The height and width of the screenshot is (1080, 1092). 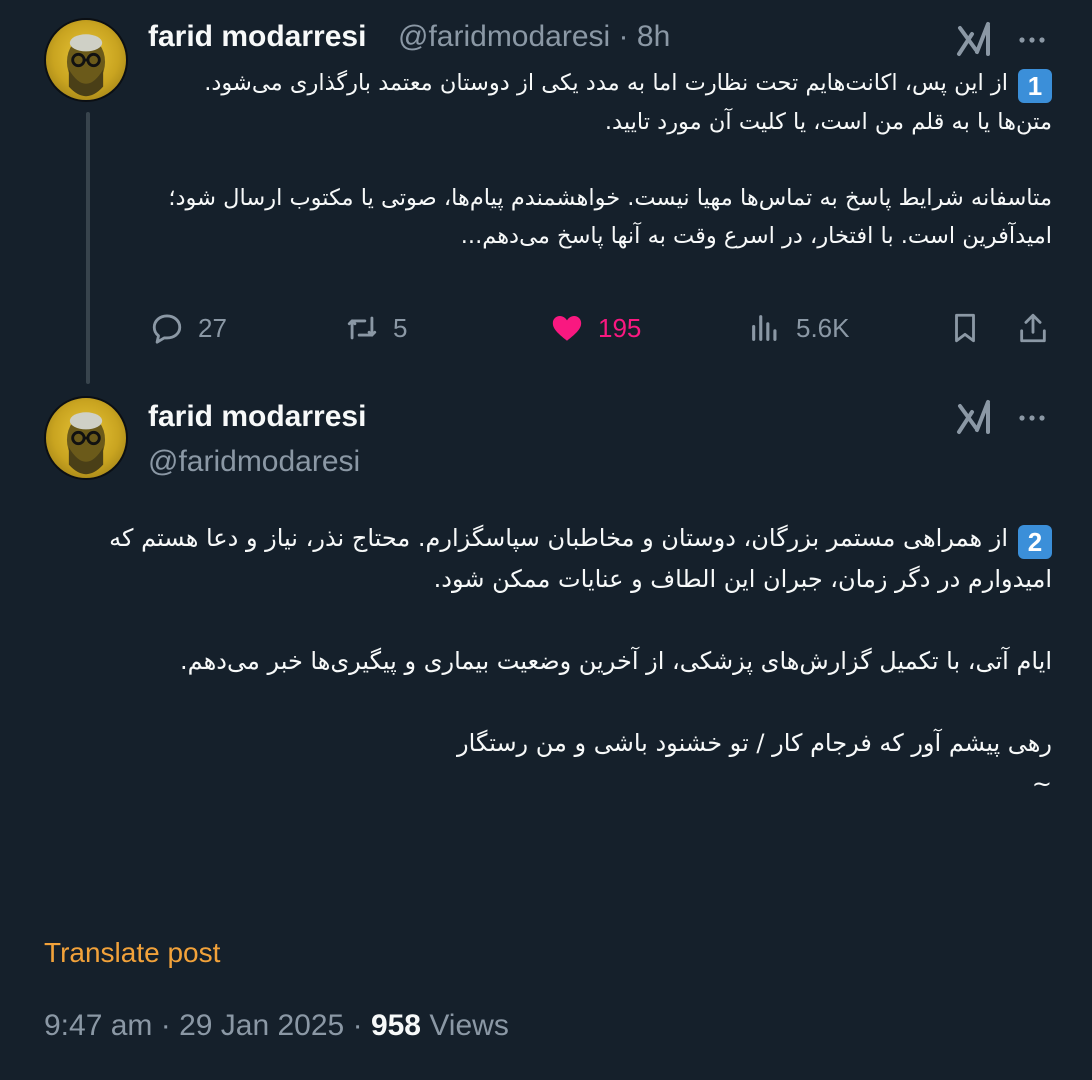 I want to click on reply-icon, so click(x=167, y=329).